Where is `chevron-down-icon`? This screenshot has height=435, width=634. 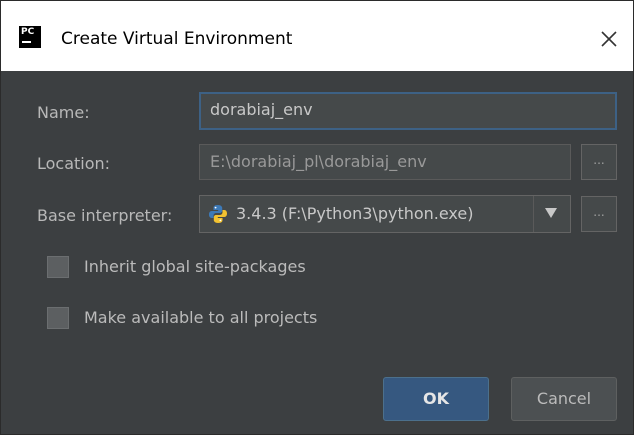 chevron-down-icon is located at coordinates (551, 213).